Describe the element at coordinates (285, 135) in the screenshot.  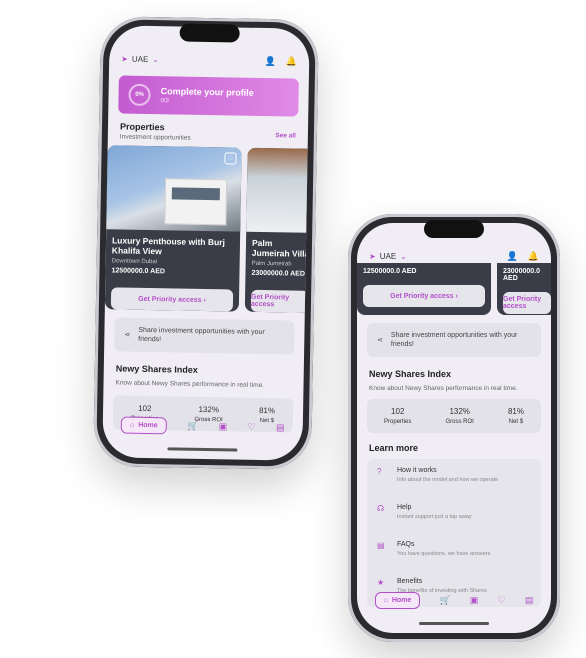
I see `see-all-link: See all` at that location.